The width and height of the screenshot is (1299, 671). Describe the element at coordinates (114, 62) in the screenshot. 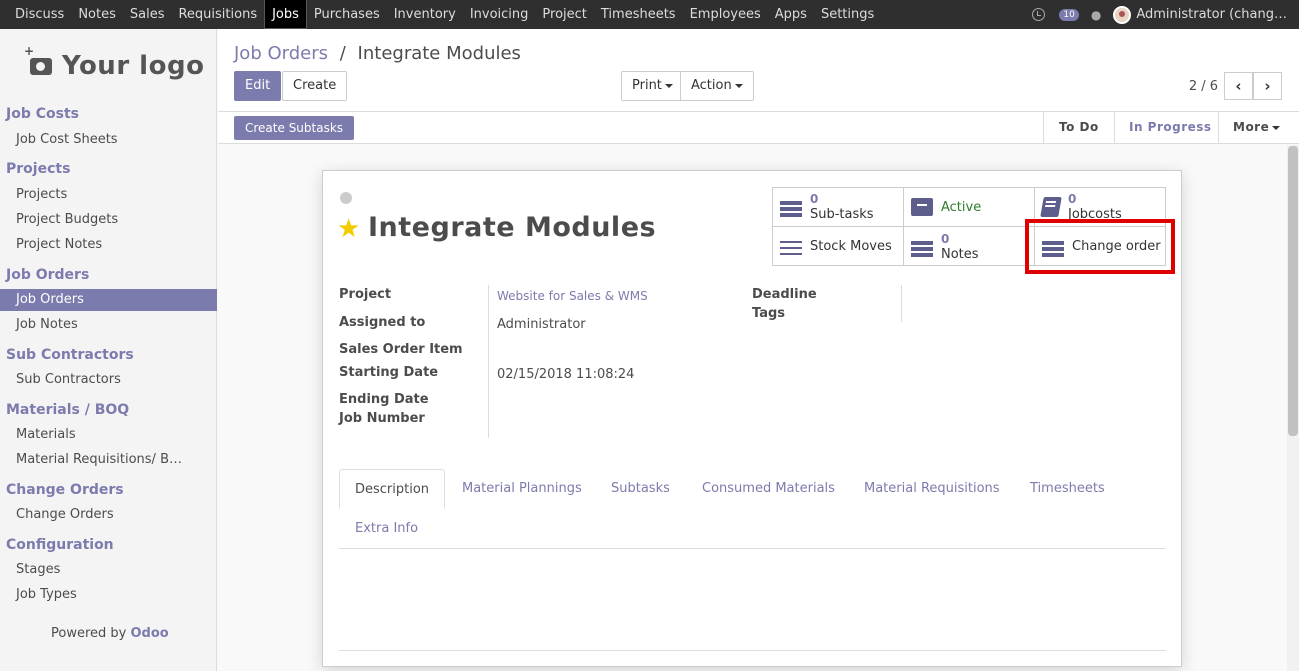

I see `company-logo: + Your logo` at that location.